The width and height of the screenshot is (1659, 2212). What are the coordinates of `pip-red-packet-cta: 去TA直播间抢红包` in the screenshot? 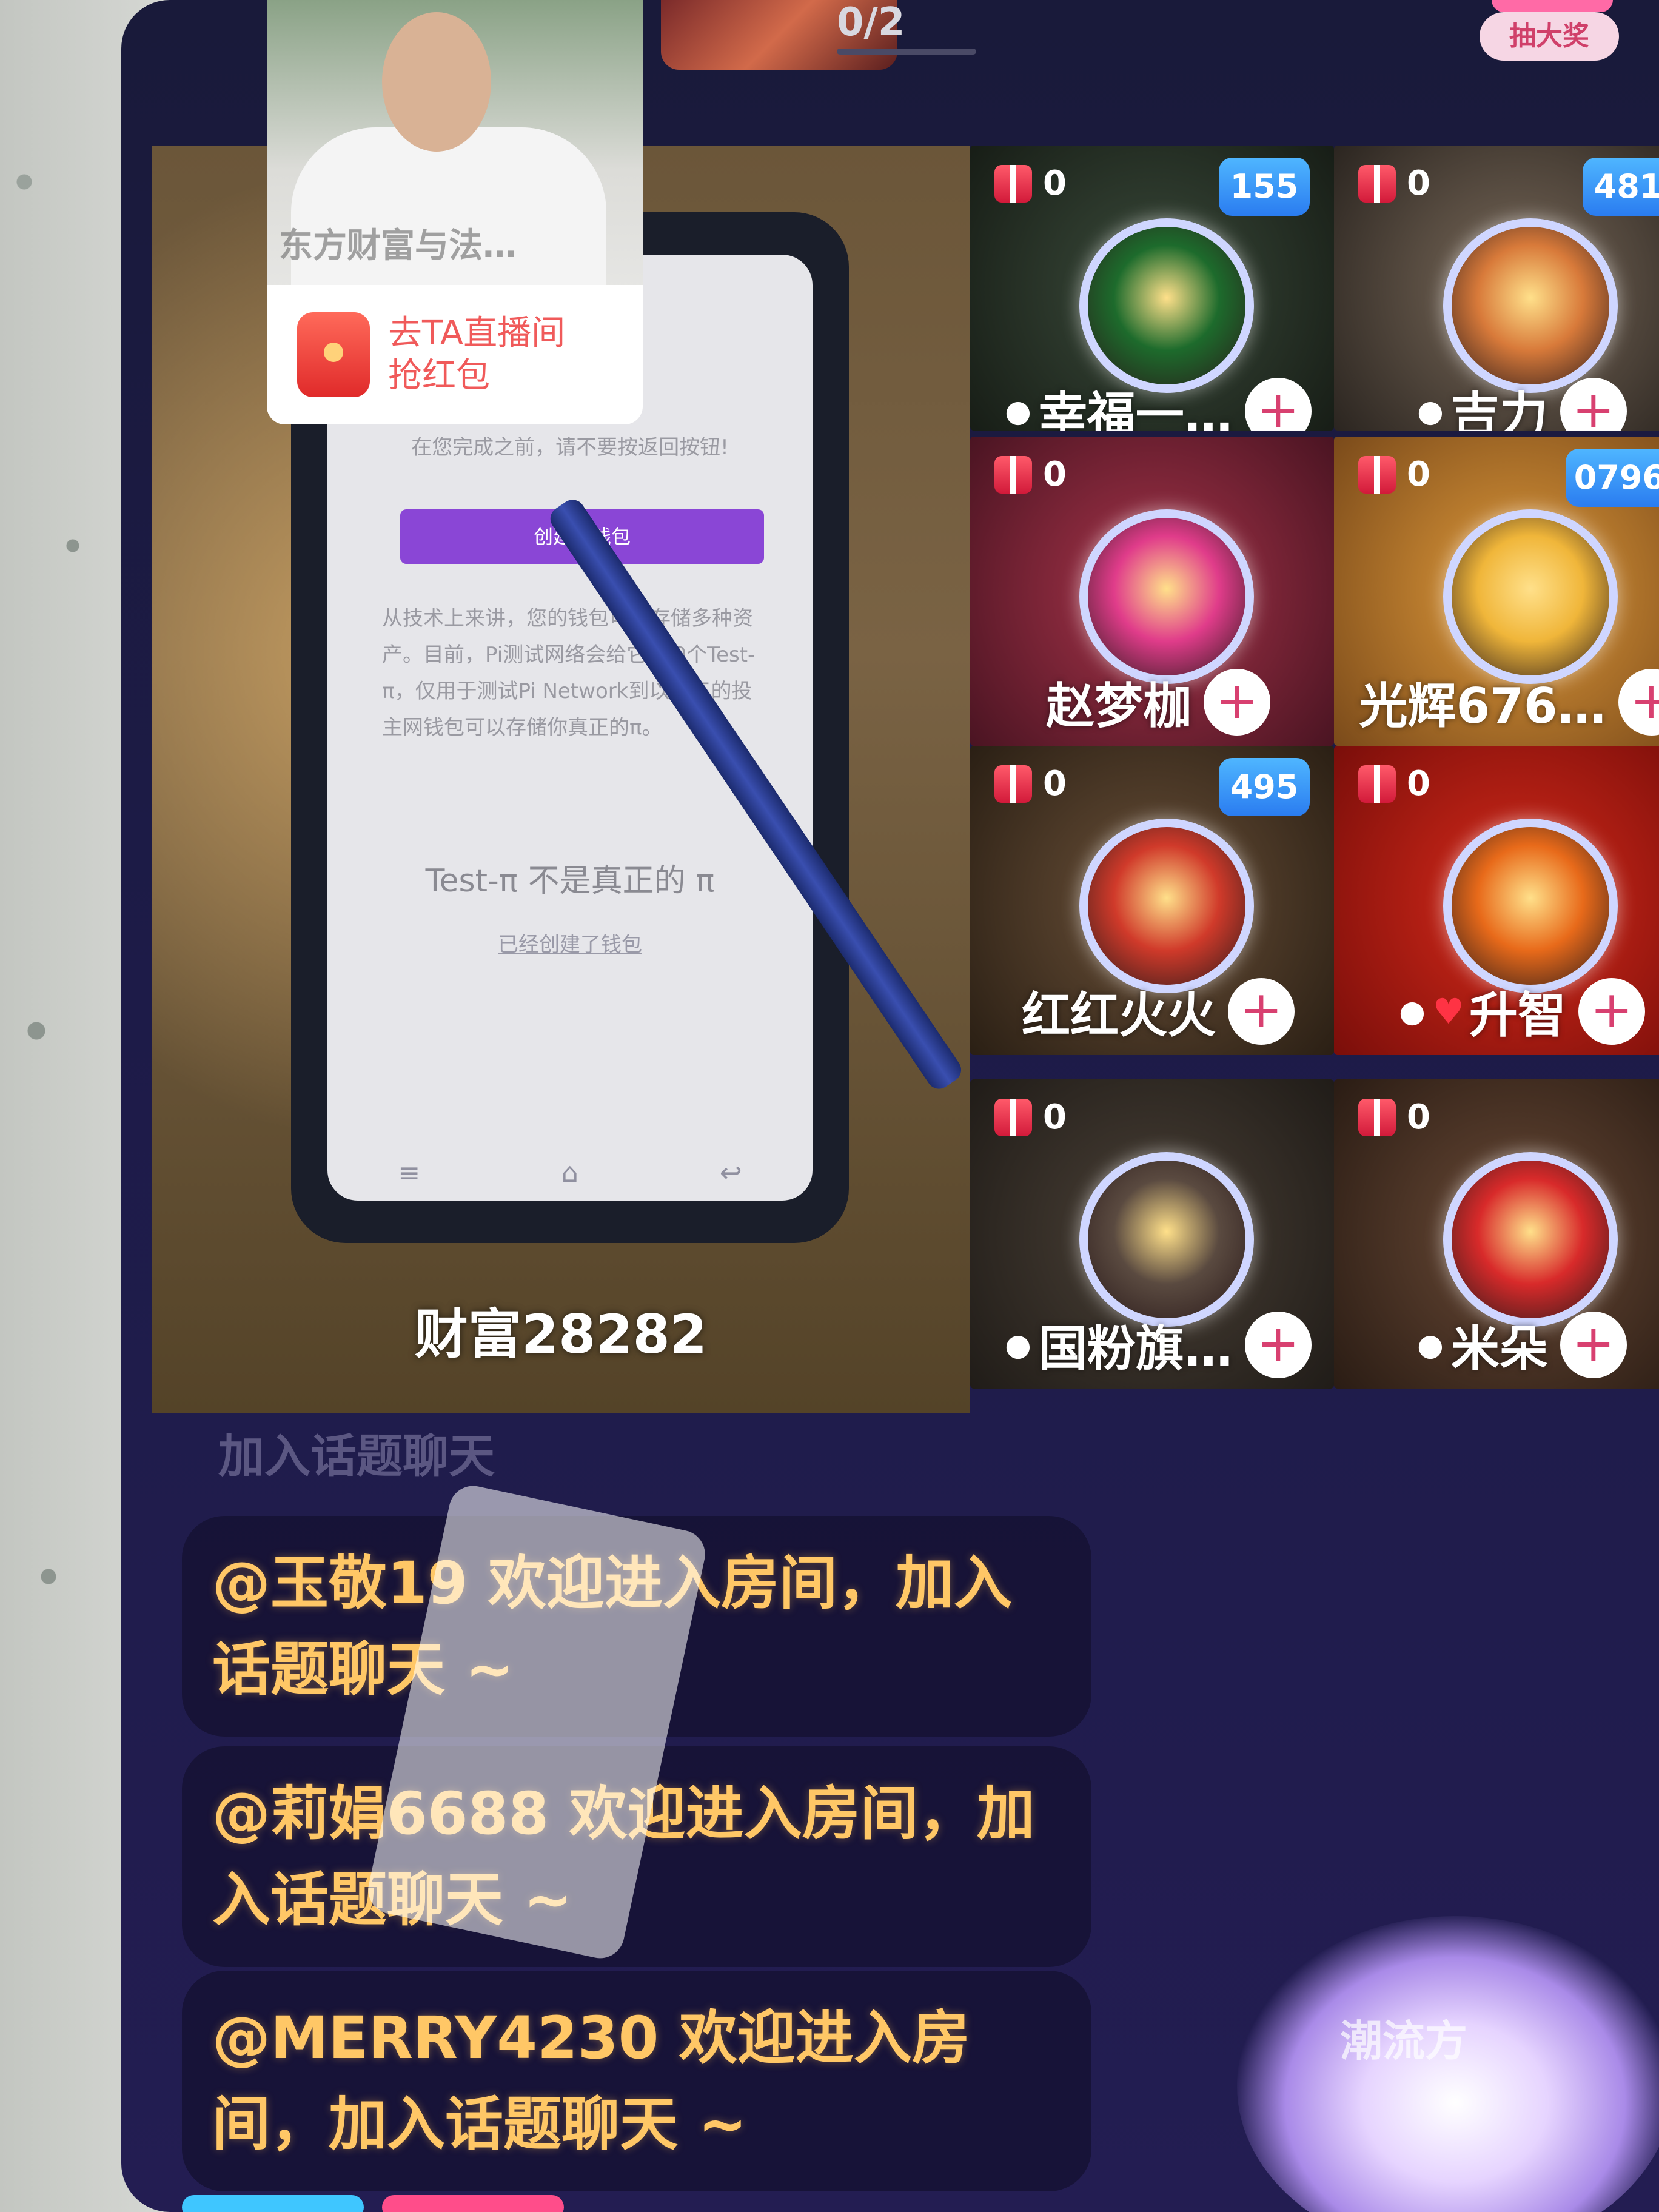 It's located at (455, 354).